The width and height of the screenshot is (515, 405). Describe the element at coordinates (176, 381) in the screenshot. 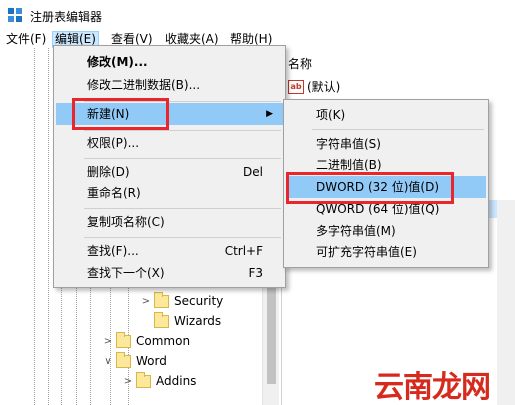

I see `tree-item-label: Addins` at that location.